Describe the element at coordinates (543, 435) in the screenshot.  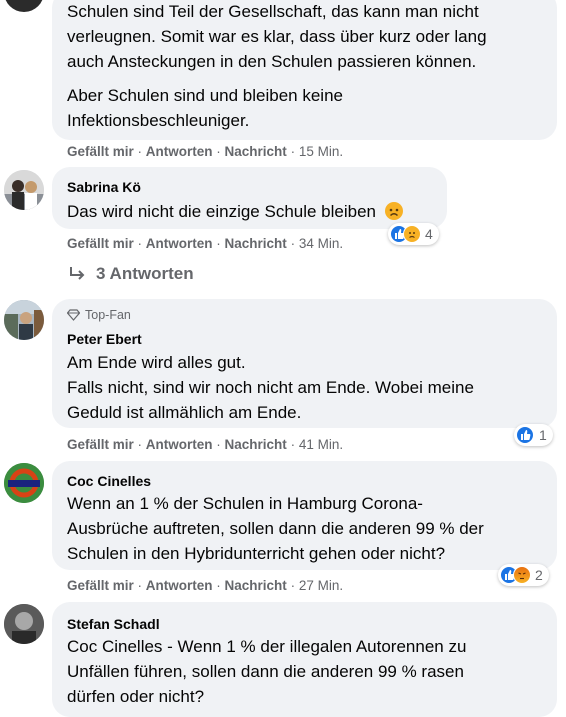
I see `reaction-count: 1` at that location.